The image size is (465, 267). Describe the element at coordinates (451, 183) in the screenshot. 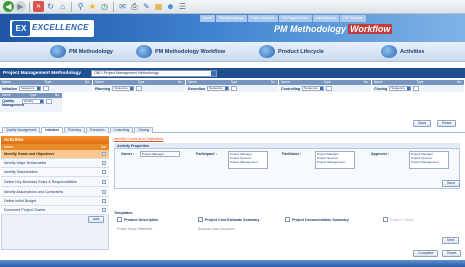

I see `save-properties-button: Save` at that location.